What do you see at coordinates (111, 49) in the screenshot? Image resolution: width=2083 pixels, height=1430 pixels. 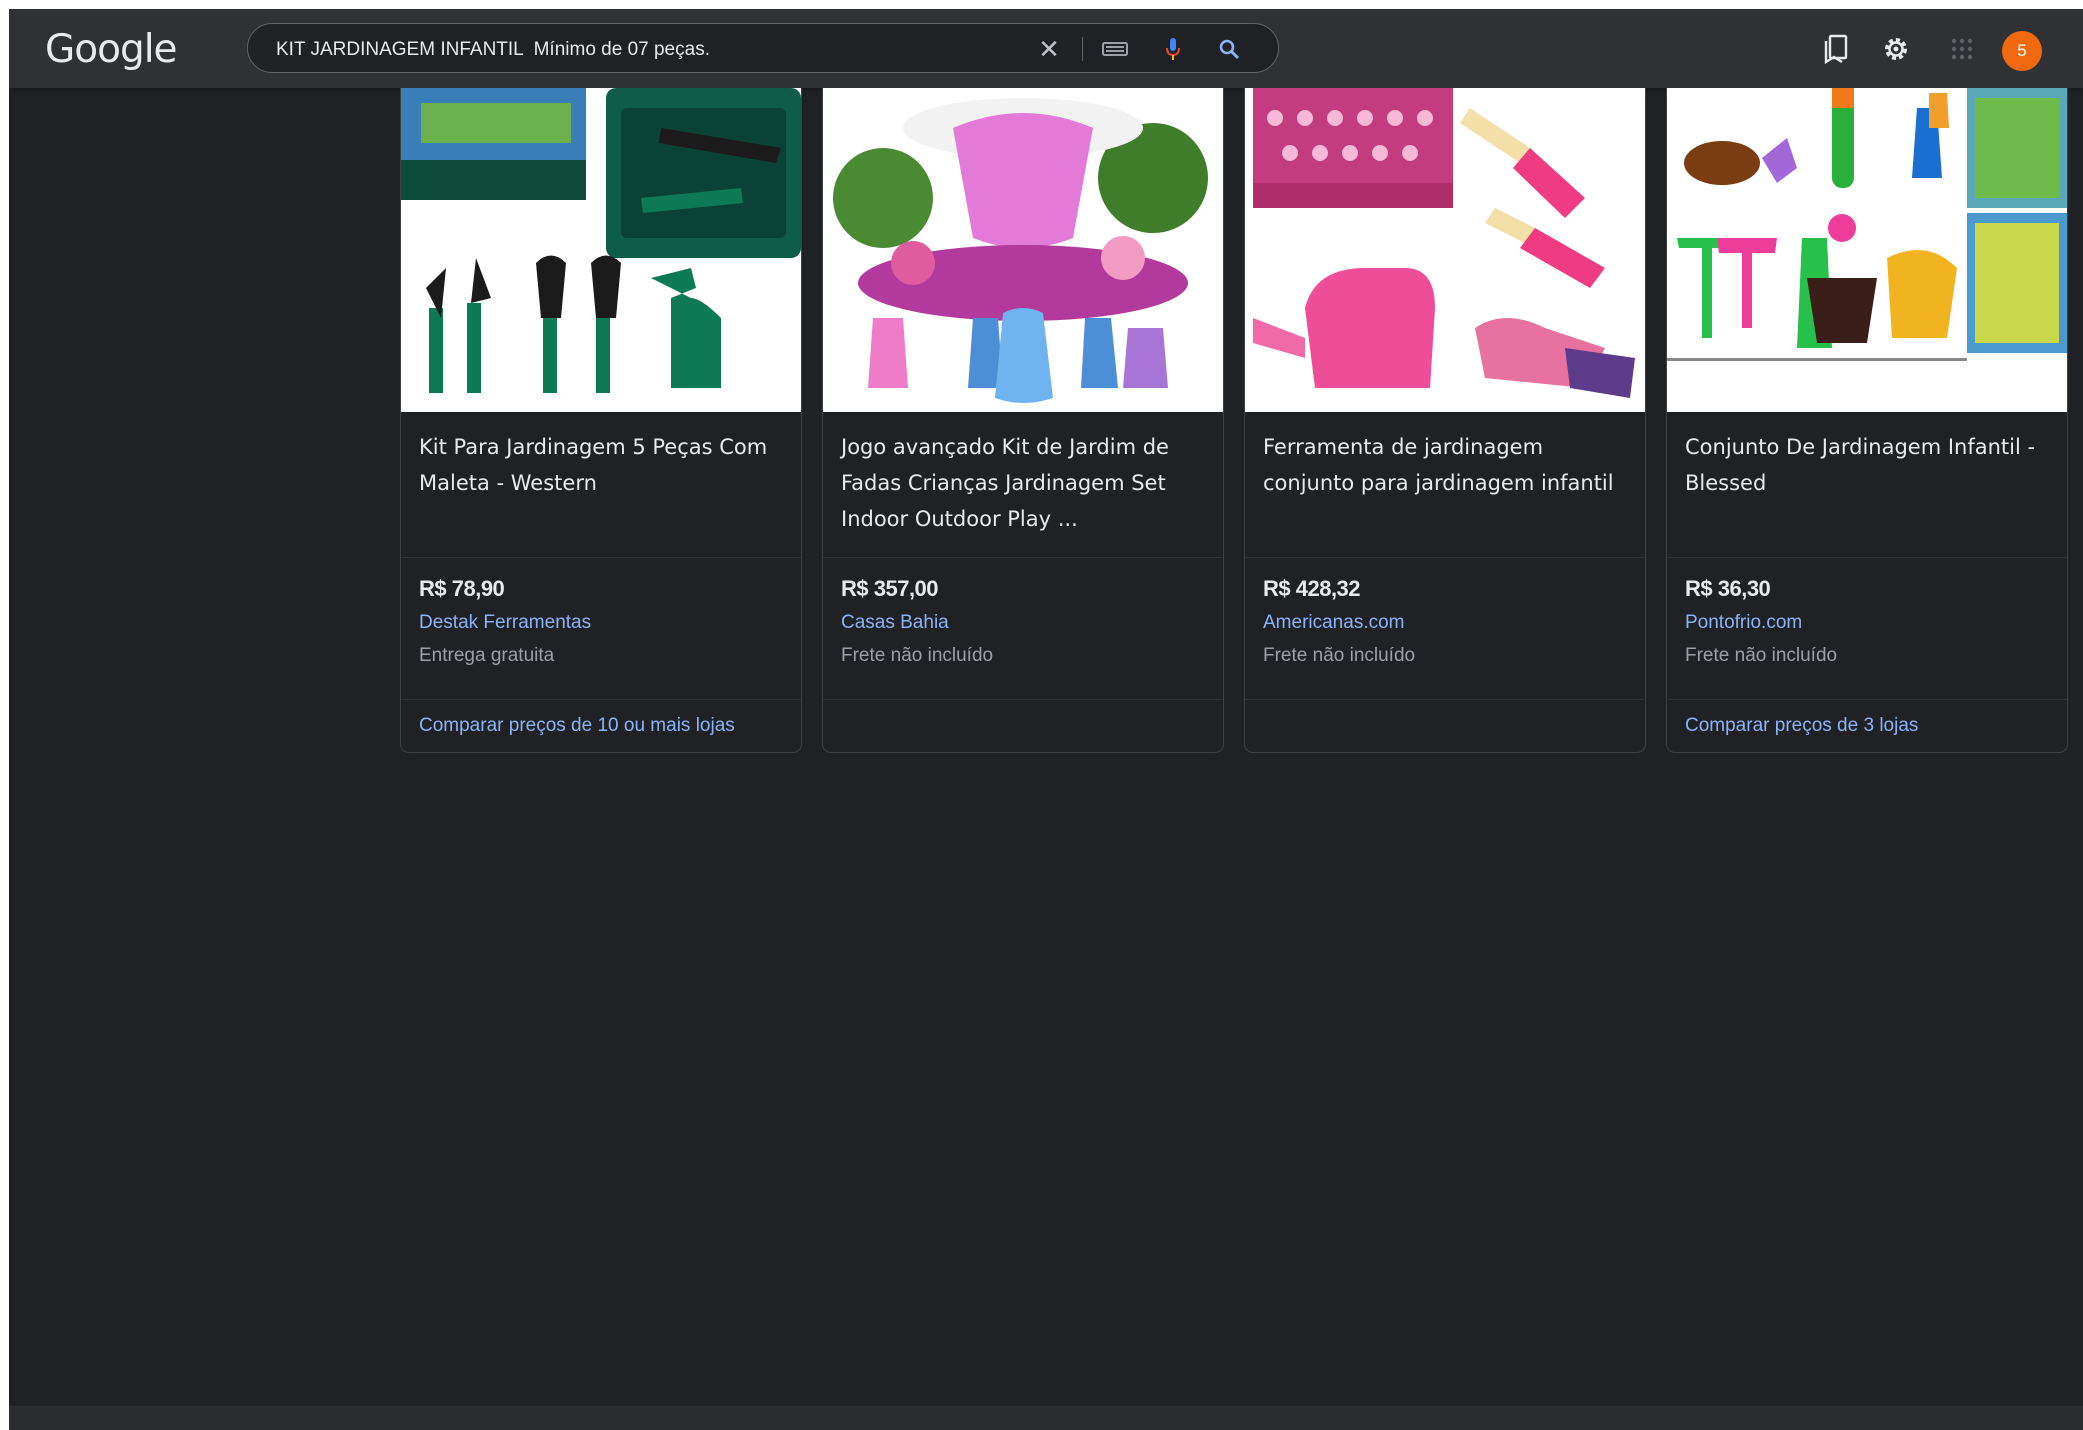 I see `google-logo: Google` at bounding box center [111, 49].